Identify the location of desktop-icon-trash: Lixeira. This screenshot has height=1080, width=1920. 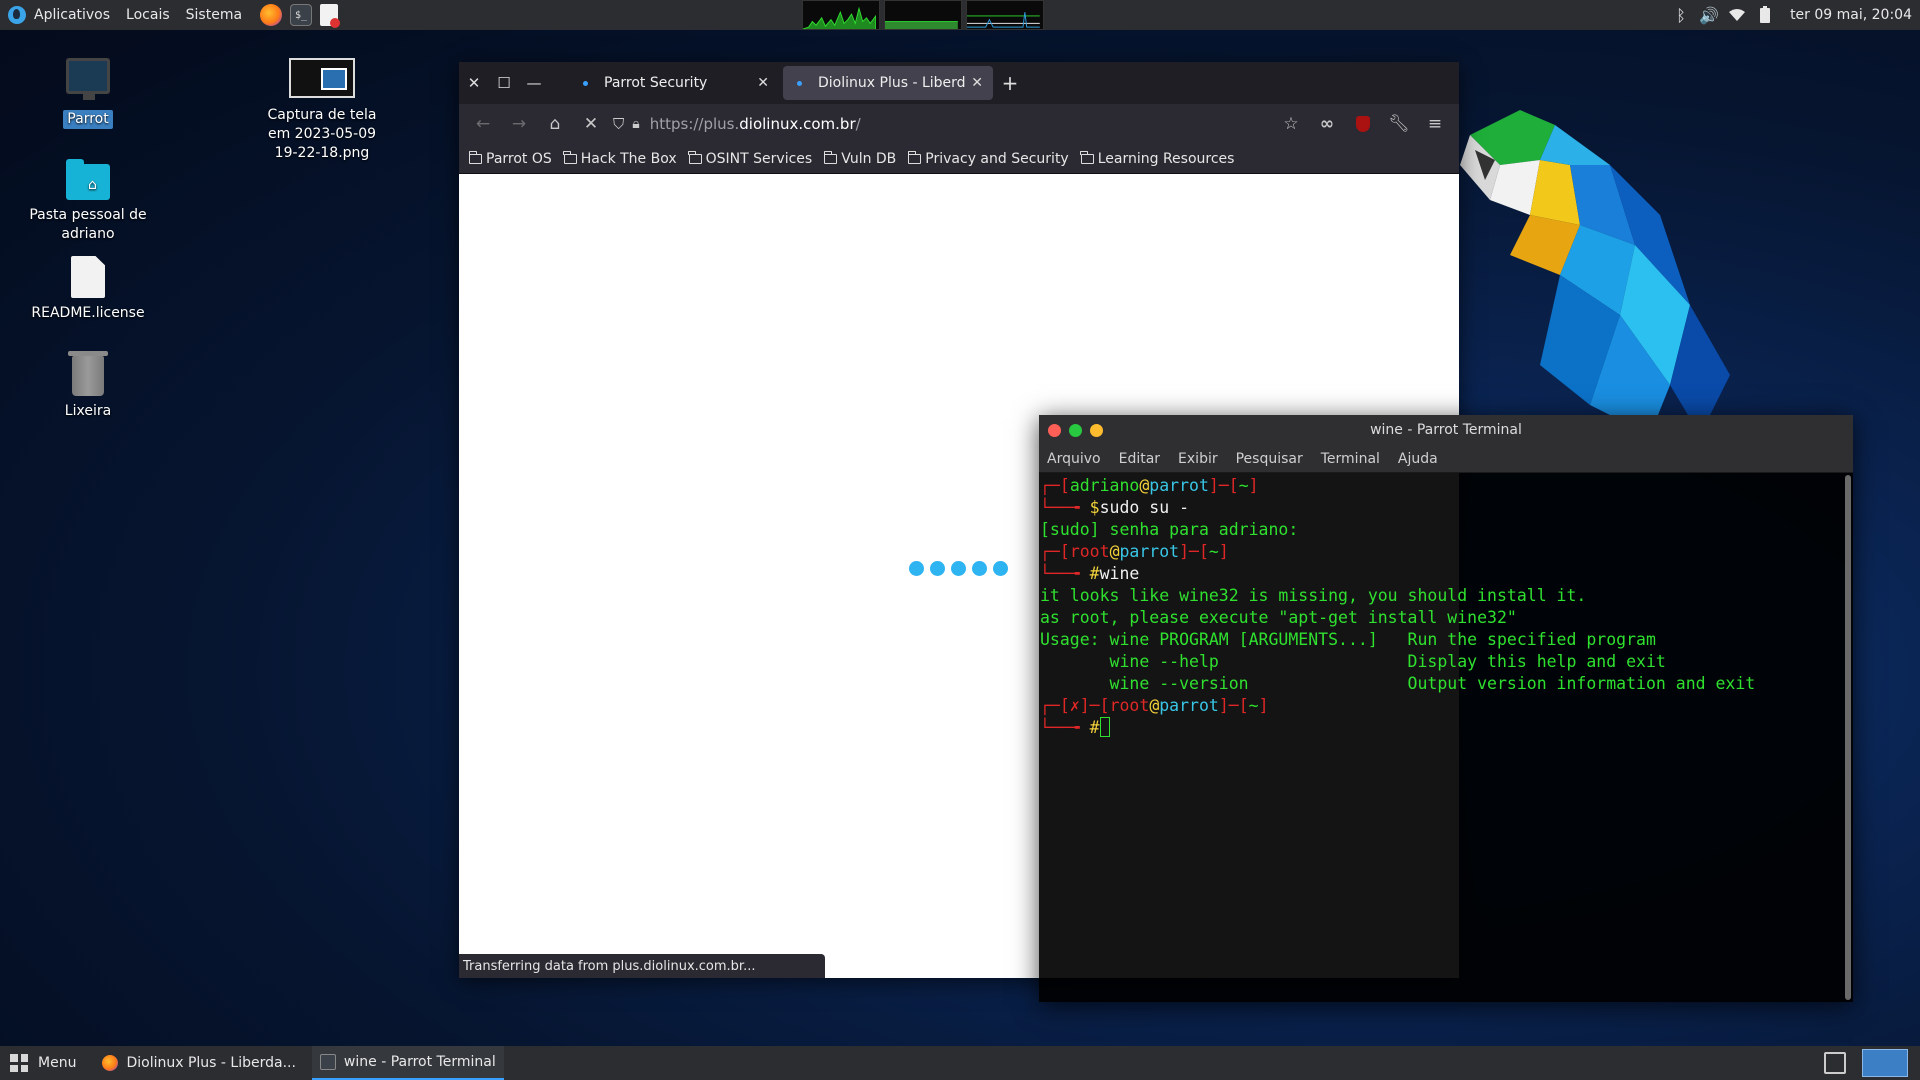
(88, 386).